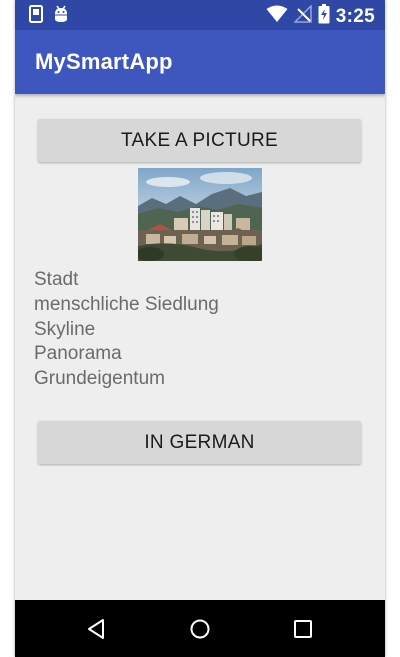 This screenshot has height=657, width=400. I want to click on list-item: Skyline, so click(65, 329).